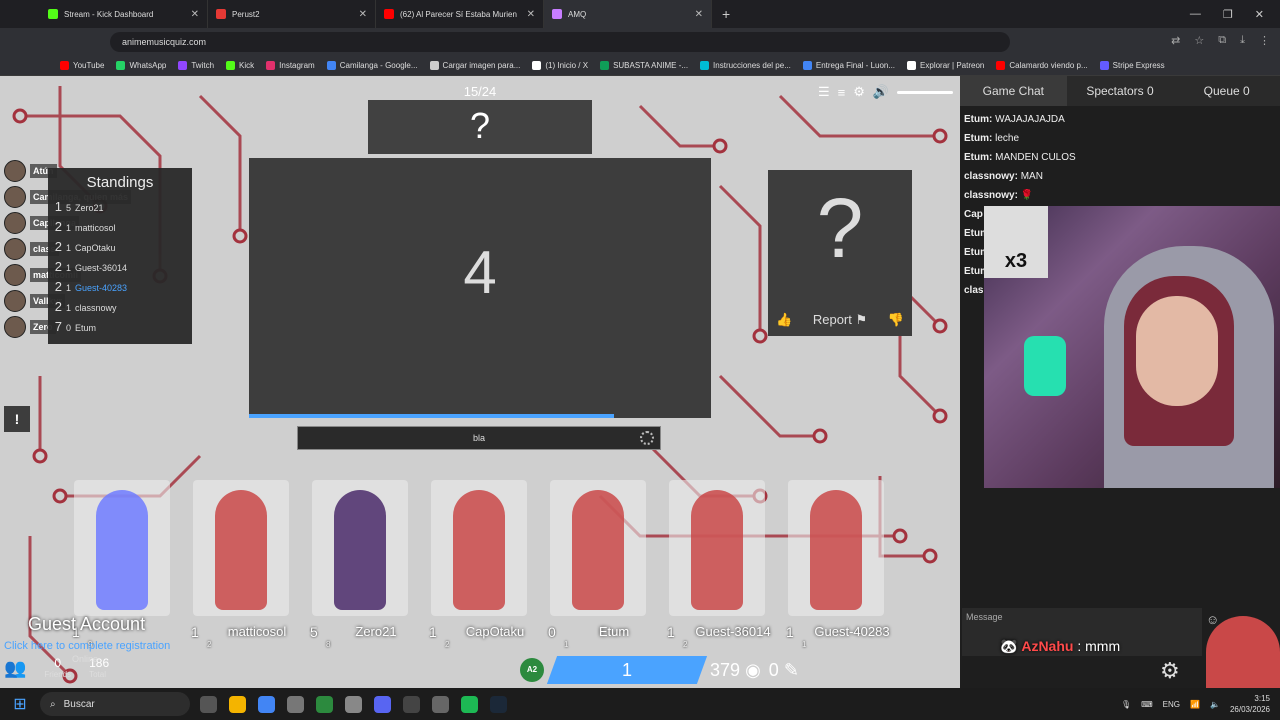 The height and width of the screenshot is (720, 1280). I want to click on tab-title: AMQ, so click(577, 14).